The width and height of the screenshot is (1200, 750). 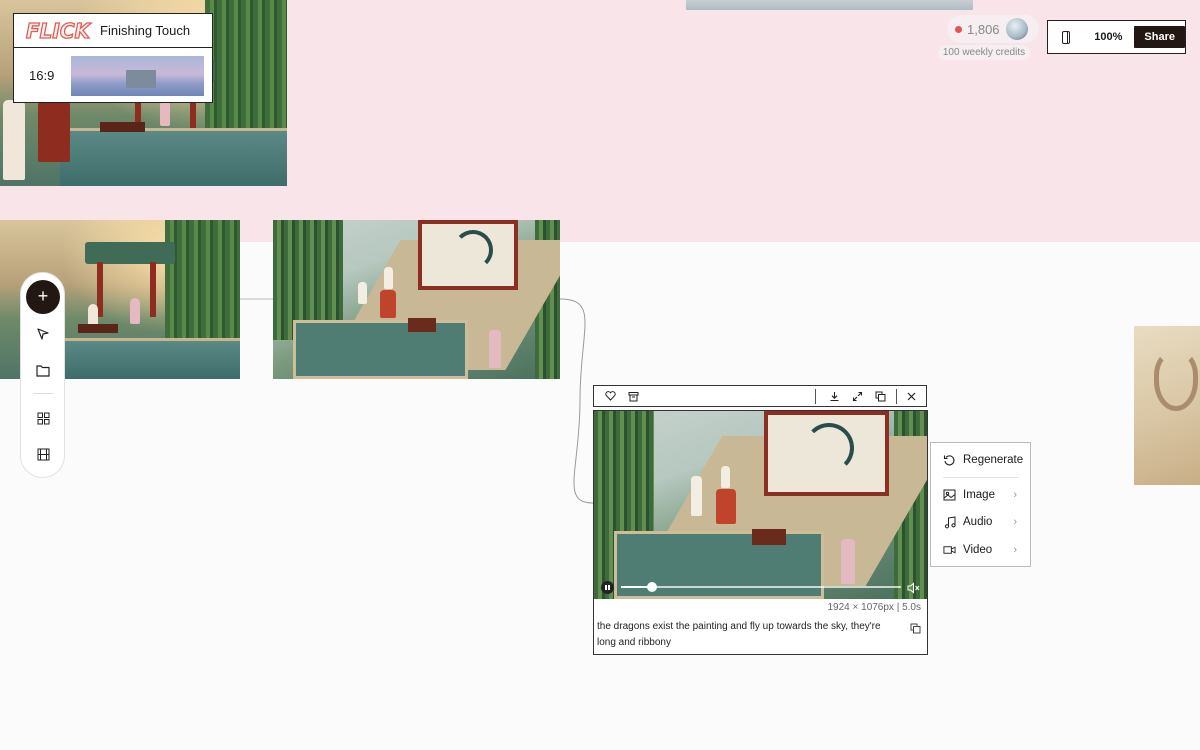 I want to click on download-icon, so click(x=834, y=396).